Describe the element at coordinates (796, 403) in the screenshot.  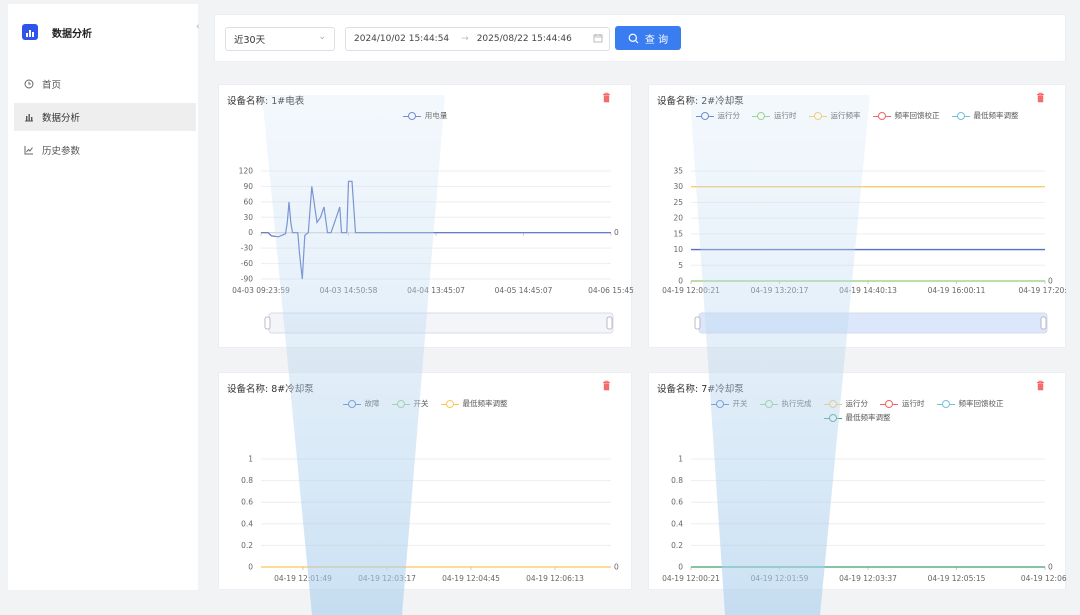
I see `legend-label: 执行完成` at that location.